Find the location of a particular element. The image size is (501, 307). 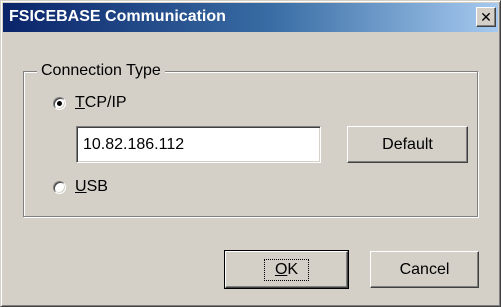

ok-accel: O is located at coordinates (281, 269).